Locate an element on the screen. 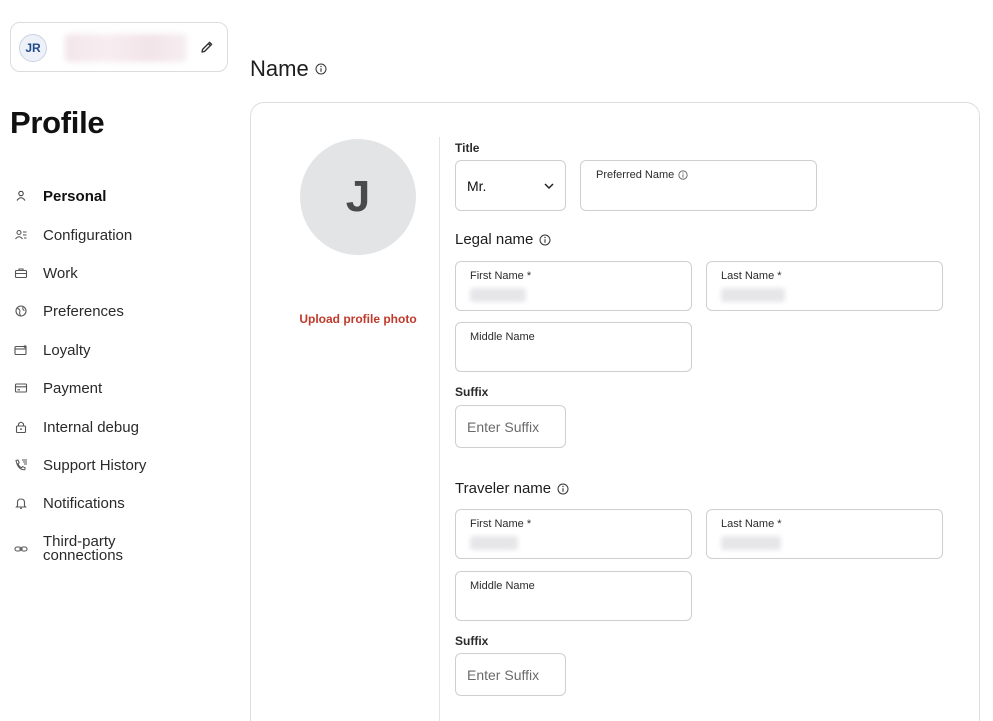 The width and height of the screenshot is (993, 721). sidebar-item-internal-debug: Internal debug is located at coordinates (120, 427).